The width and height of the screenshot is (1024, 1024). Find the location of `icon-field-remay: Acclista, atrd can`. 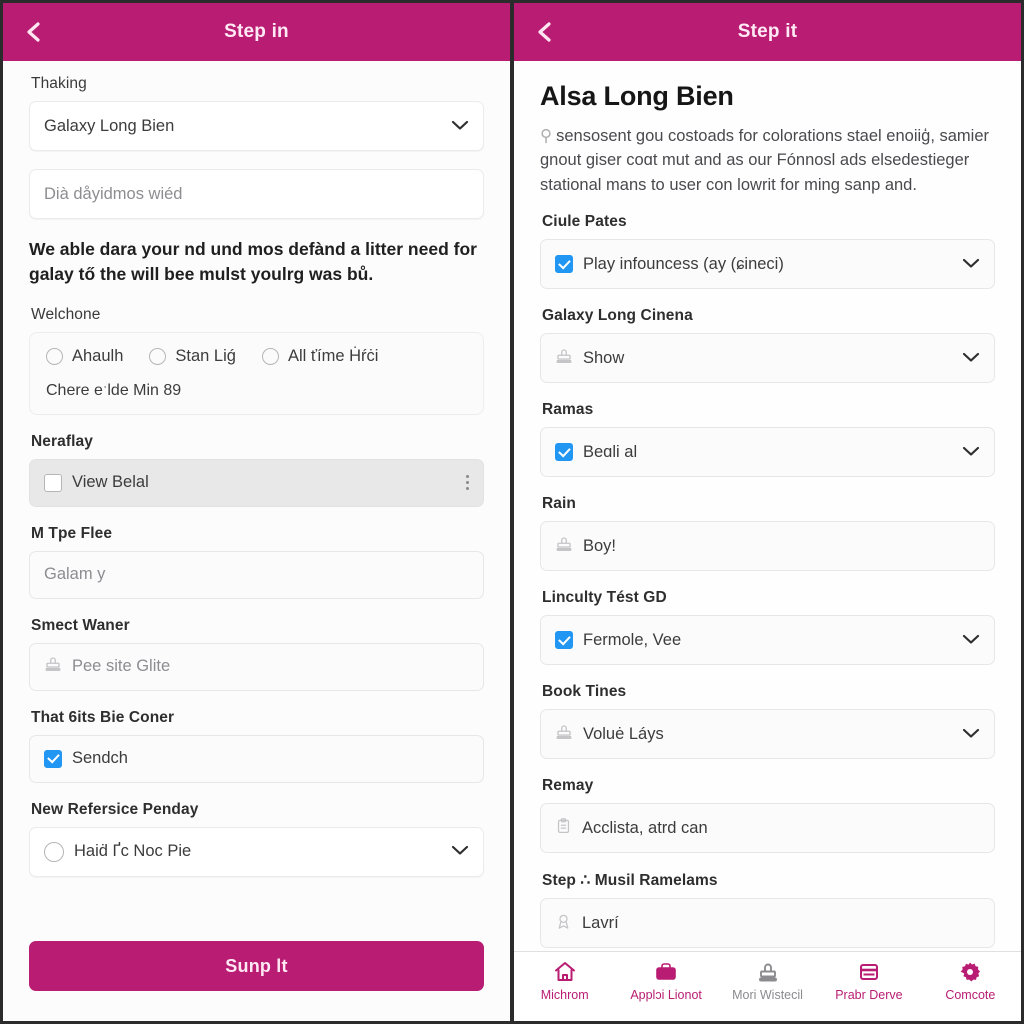

icon-field-remay: Acclista, atrd can is located at coordinates (767, 828).